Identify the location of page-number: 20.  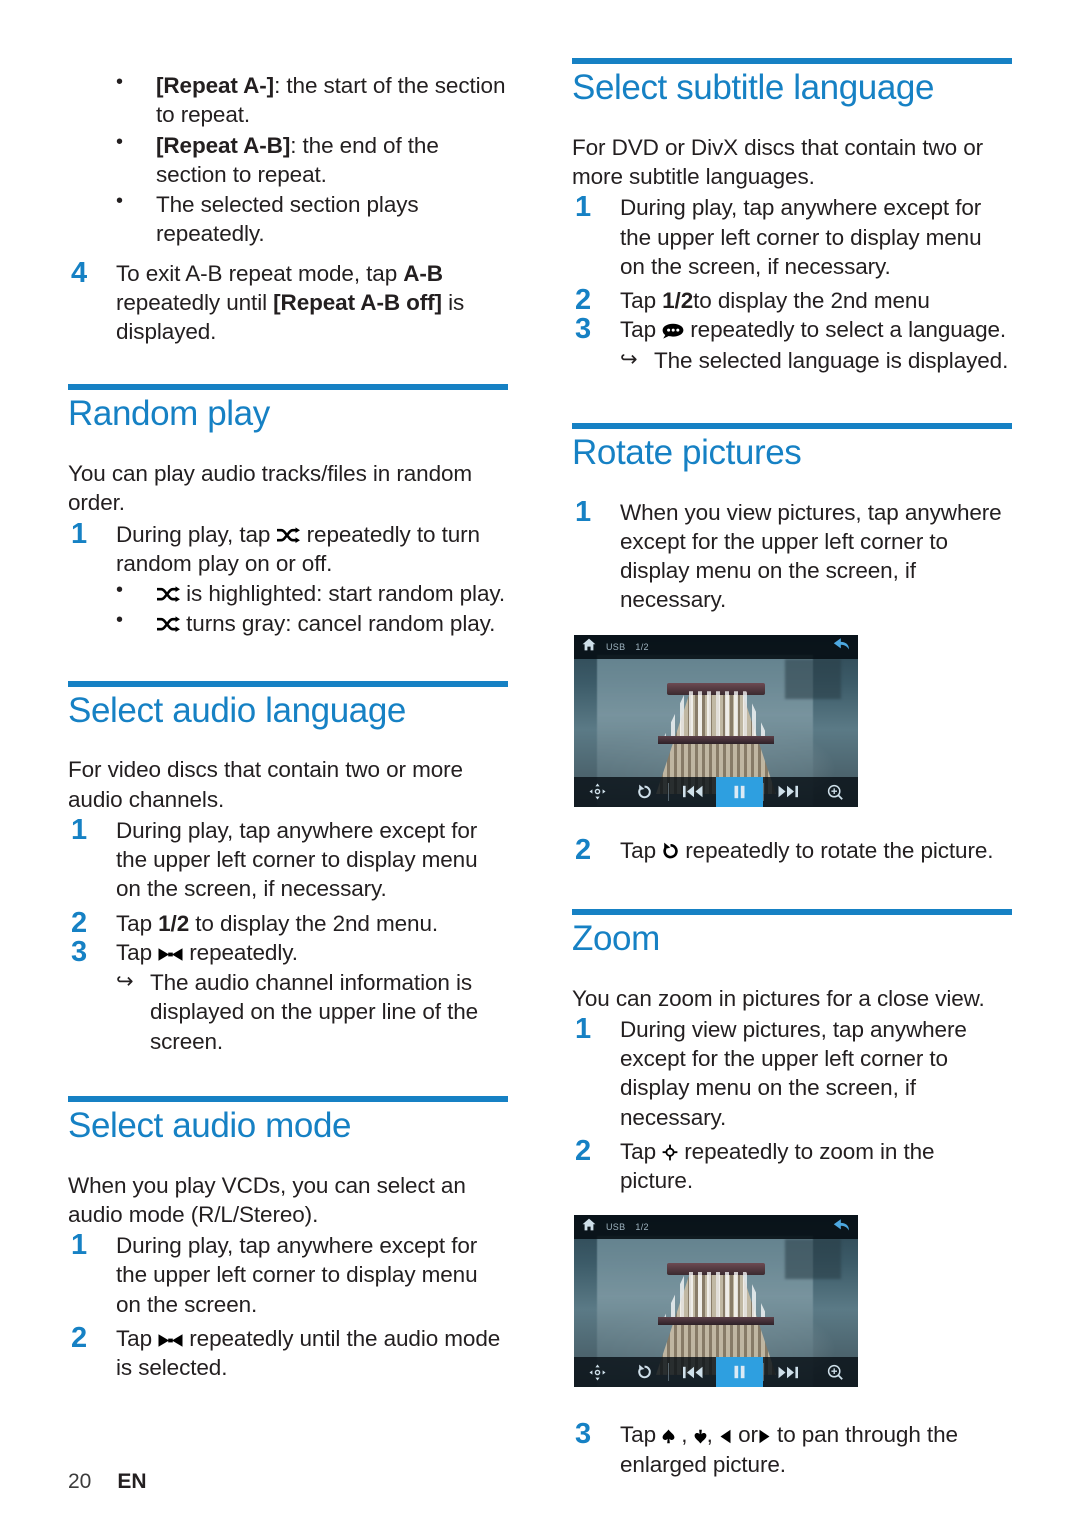
(80, 1481).